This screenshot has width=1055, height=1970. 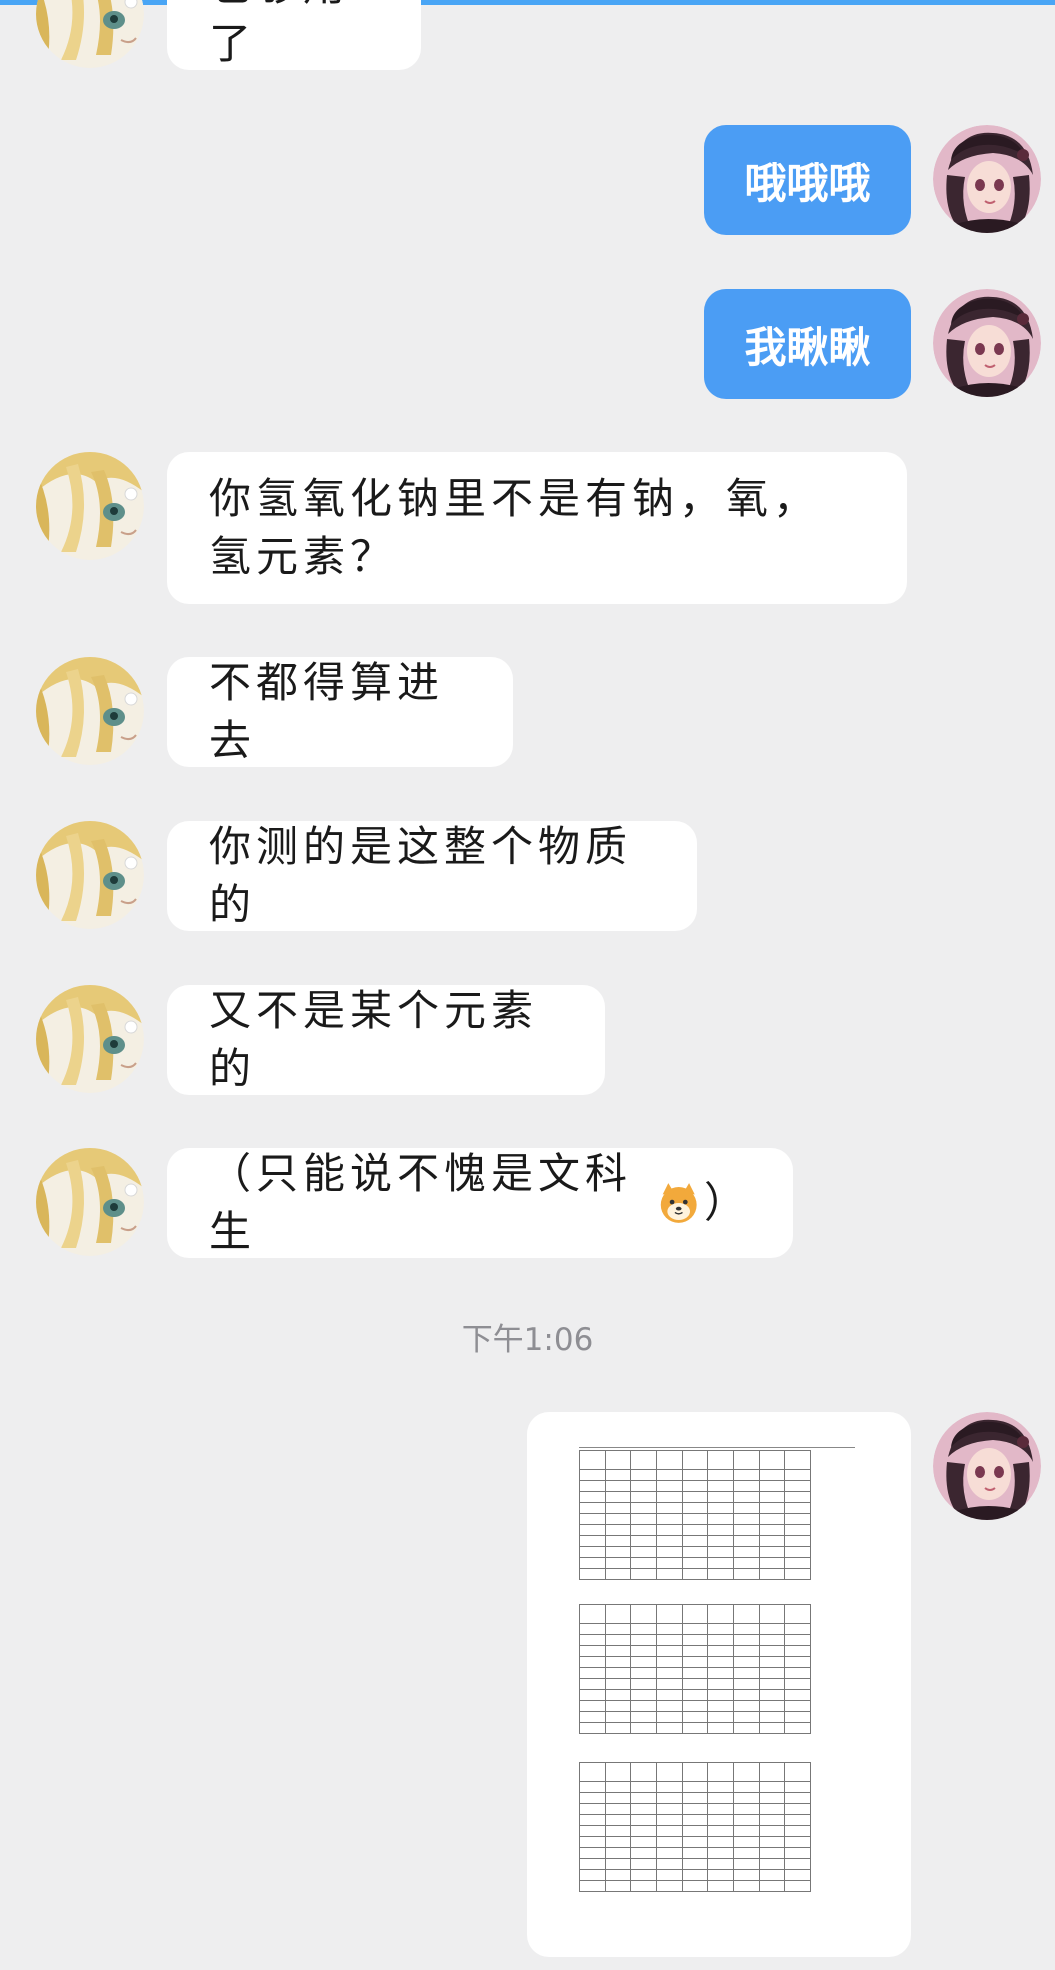 I want to click on message-text: 也够用了, so click(x=277, y=34).